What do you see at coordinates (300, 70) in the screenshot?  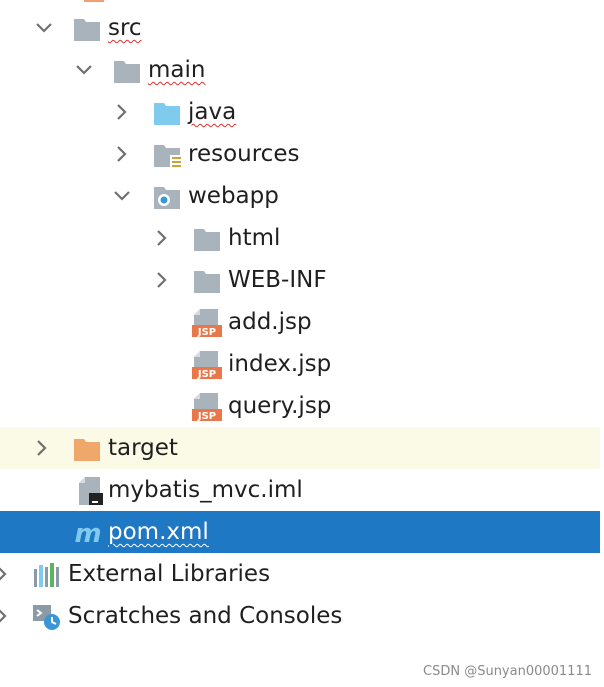 I see `tree-item-main: main` at bounding box center [300, 70].